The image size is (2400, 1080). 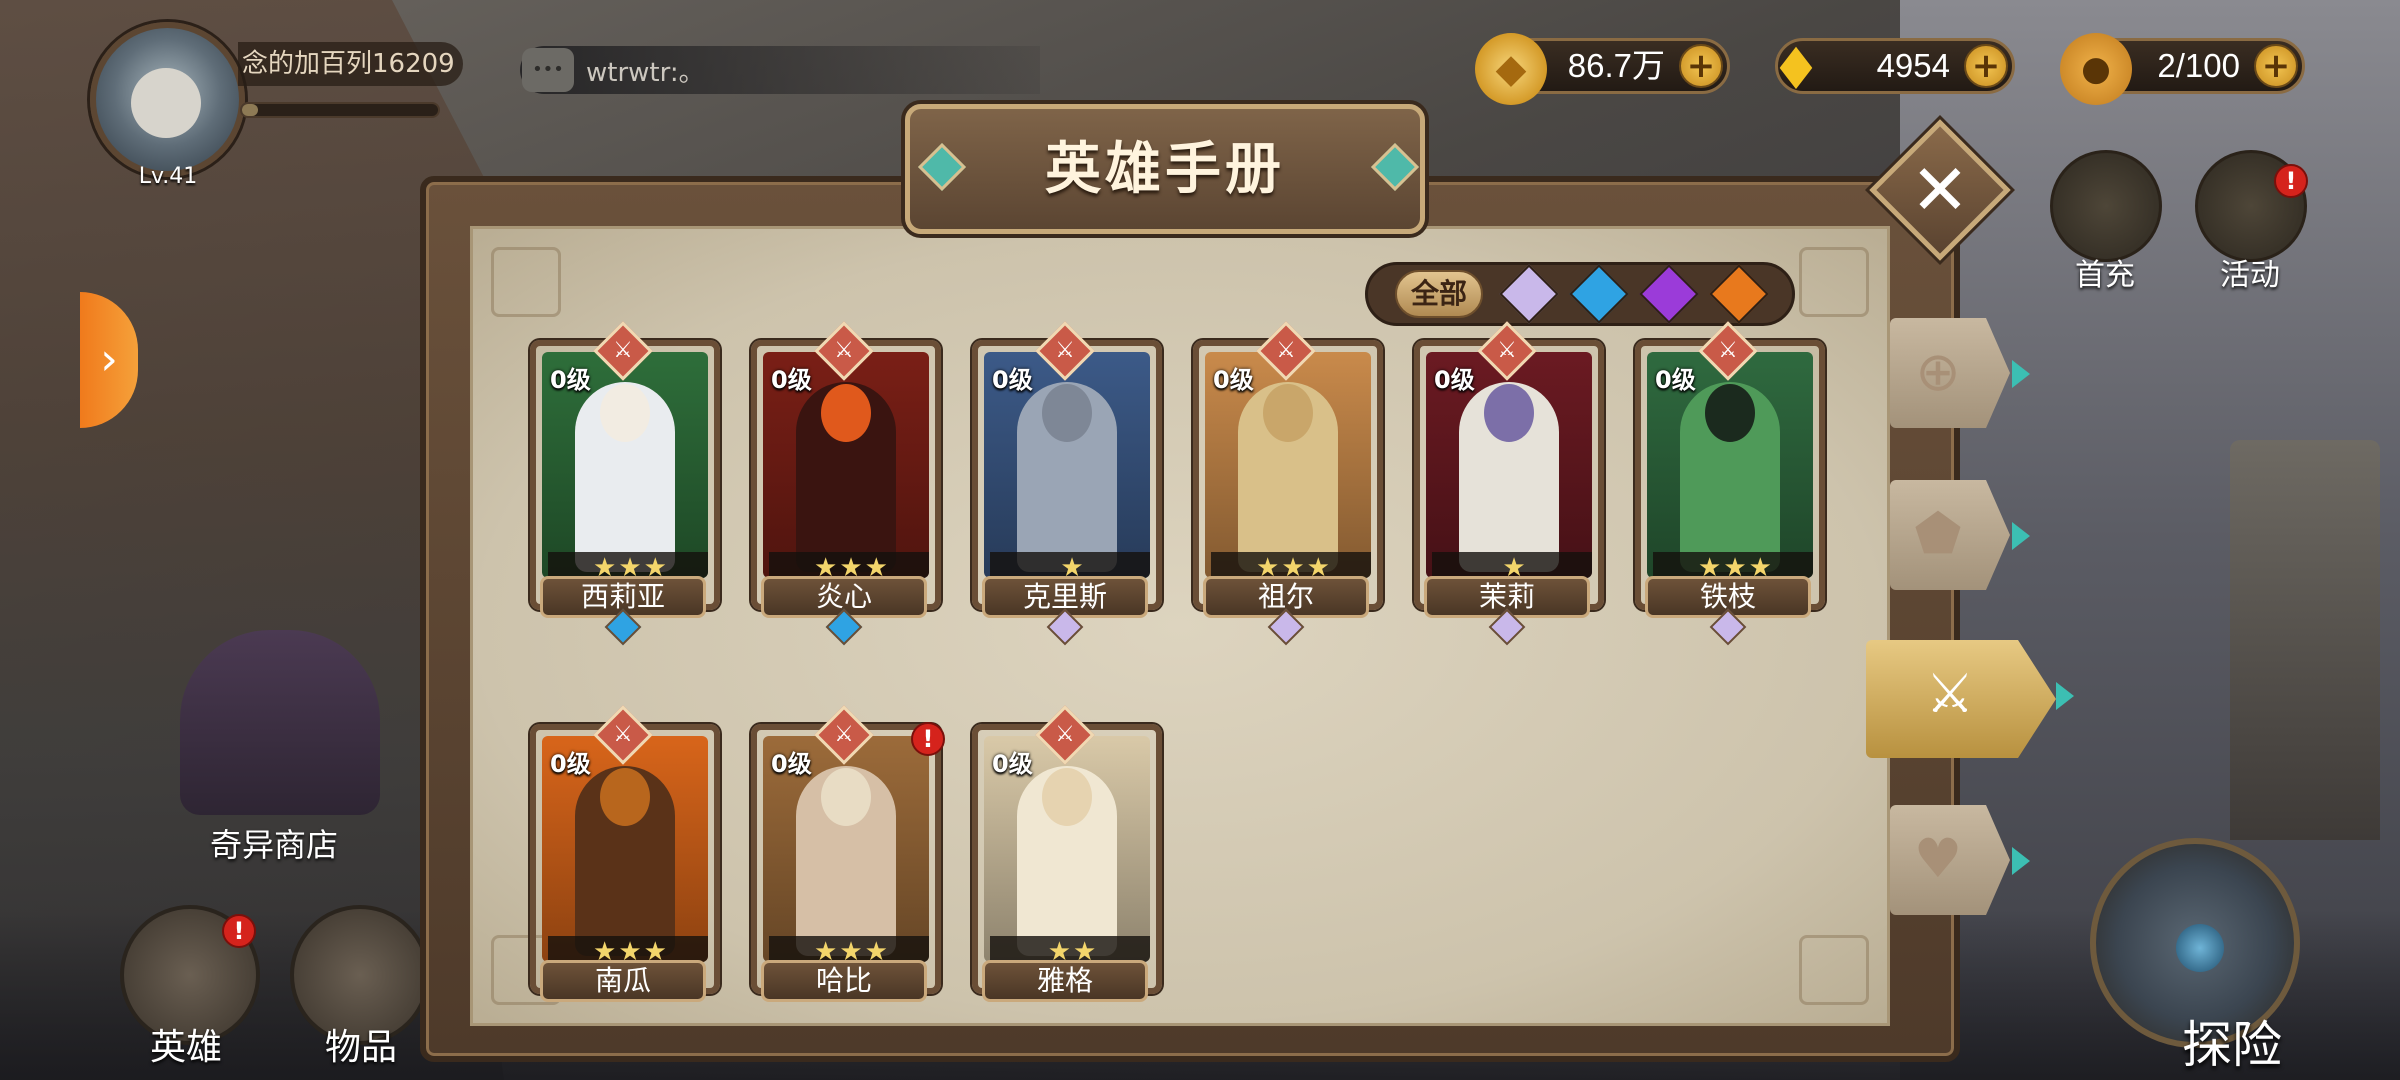 What do you see at coordinates (1616, 65) in the screenshot?
I see `gold-value: 86.7万` at bounding box center [1616, 65].